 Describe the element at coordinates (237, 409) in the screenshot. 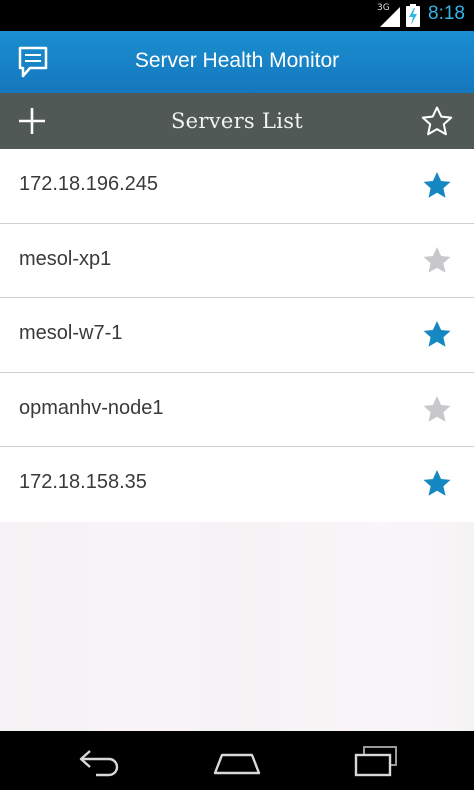

I see `server-row: opmanhv-node1` at that location.